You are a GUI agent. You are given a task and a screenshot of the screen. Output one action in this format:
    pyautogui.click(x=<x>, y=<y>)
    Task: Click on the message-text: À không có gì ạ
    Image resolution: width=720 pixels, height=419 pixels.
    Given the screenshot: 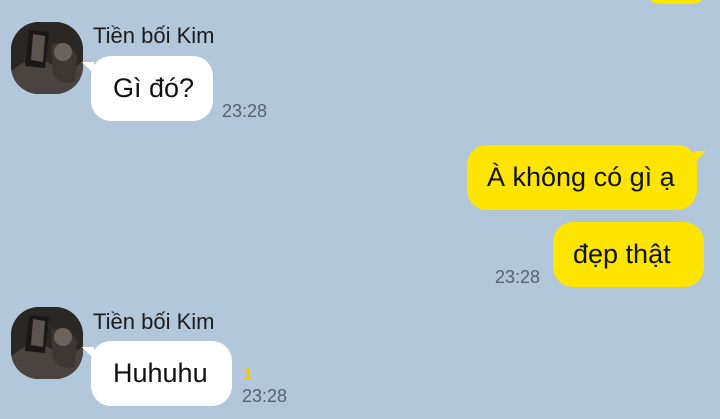 What is the action you would take?
    pyautogui.click(x=581, y=177)
    